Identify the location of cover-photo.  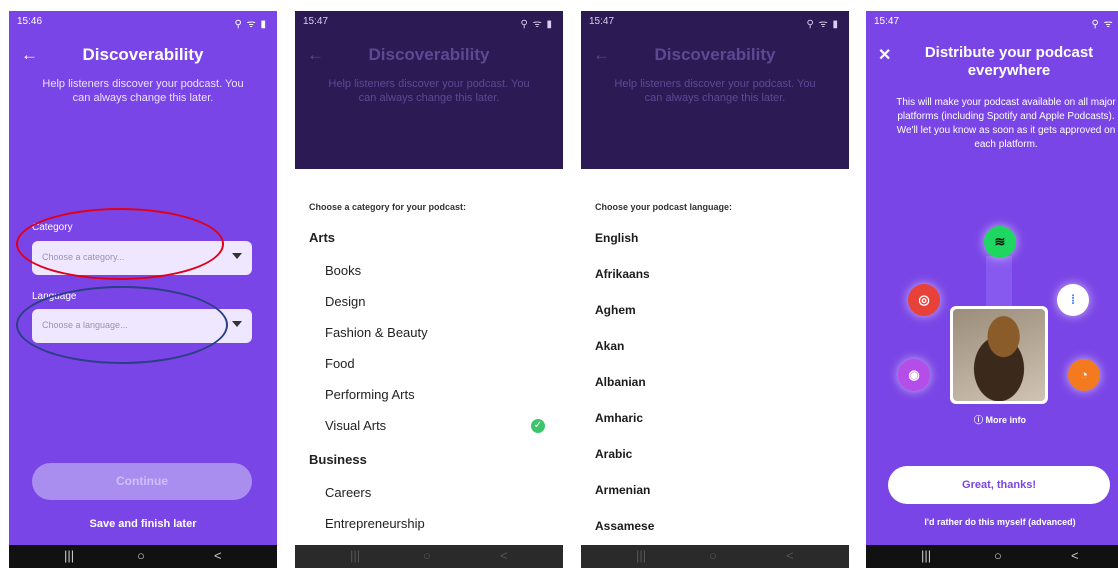
(999, 355).